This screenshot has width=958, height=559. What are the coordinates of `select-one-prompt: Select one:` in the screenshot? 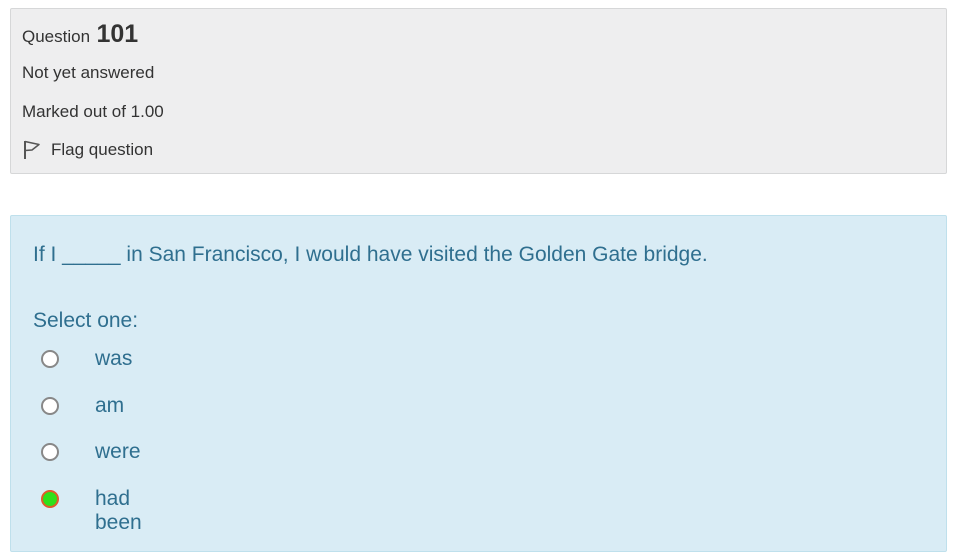 It's located at (86, 320).